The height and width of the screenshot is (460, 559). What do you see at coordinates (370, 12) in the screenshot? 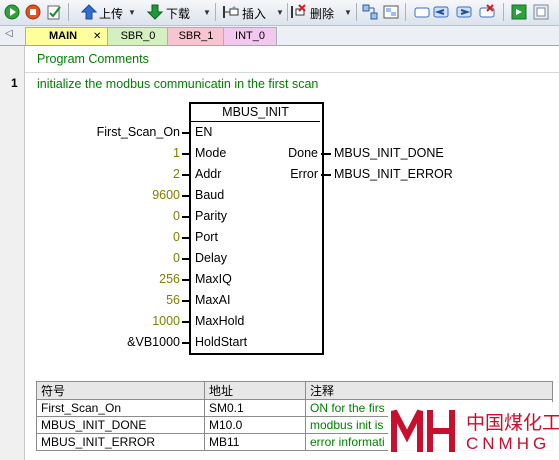
I see `network-icon` at bounding box center [370, 12].